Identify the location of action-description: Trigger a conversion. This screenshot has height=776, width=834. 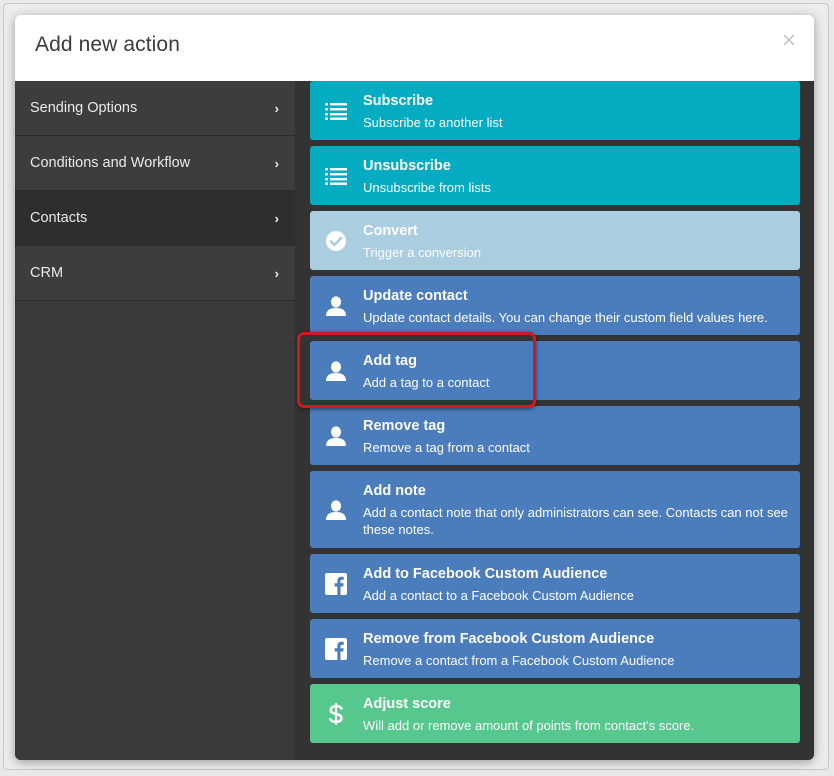
(422, 252).